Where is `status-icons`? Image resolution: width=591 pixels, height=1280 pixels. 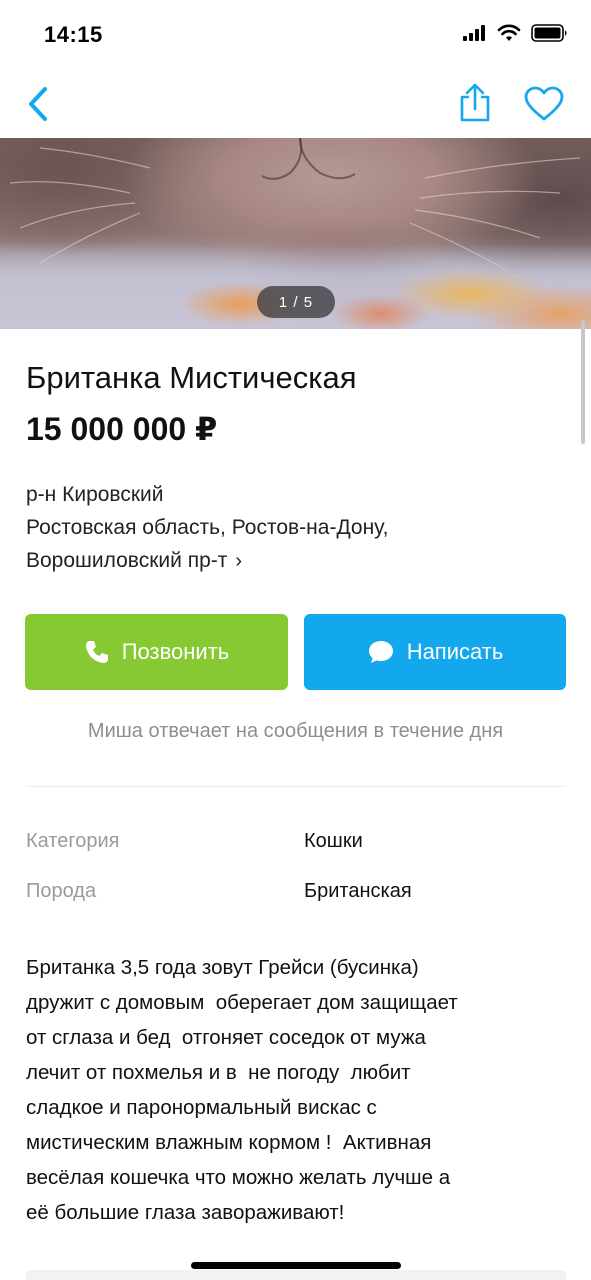
status-icons is located at coordinates (516, 35).